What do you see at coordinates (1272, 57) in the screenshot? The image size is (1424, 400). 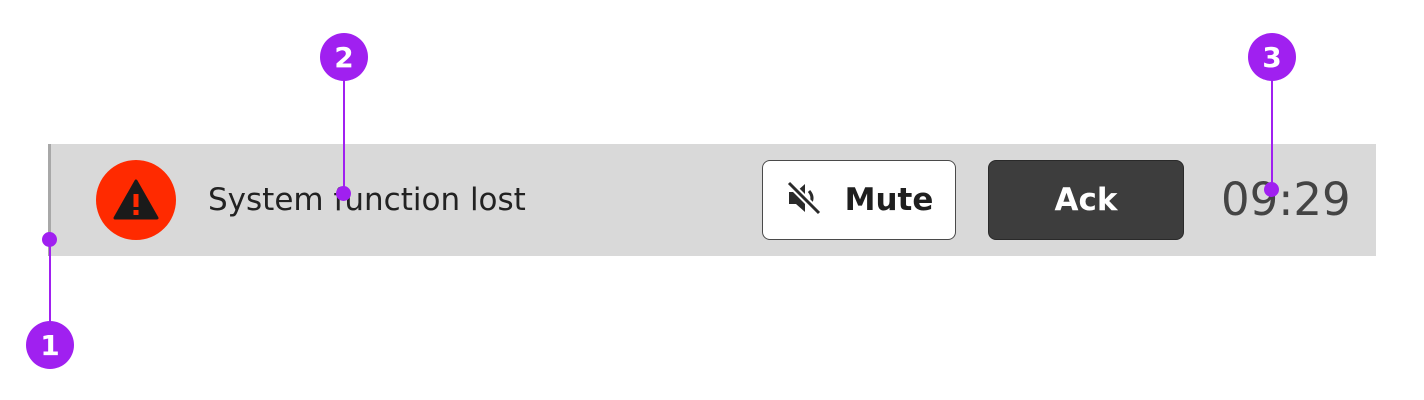 I see `callout-badge-3: 3` at bounding box center [1272, 57].